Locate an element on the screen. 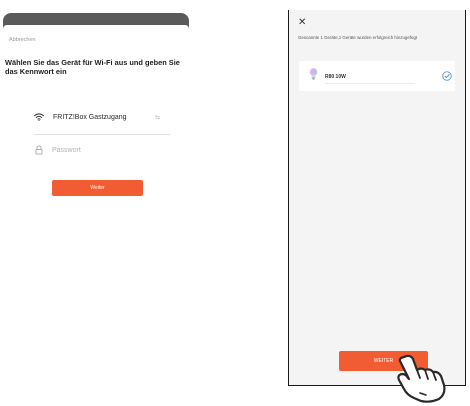  device-name: R80 10W is located at coordinates (335, 77).